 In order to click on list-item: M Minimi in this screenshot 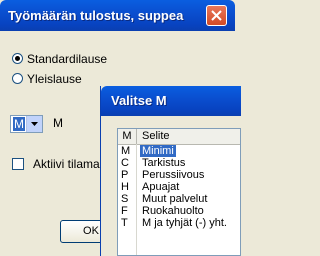, I will do `click(179, 151)`.